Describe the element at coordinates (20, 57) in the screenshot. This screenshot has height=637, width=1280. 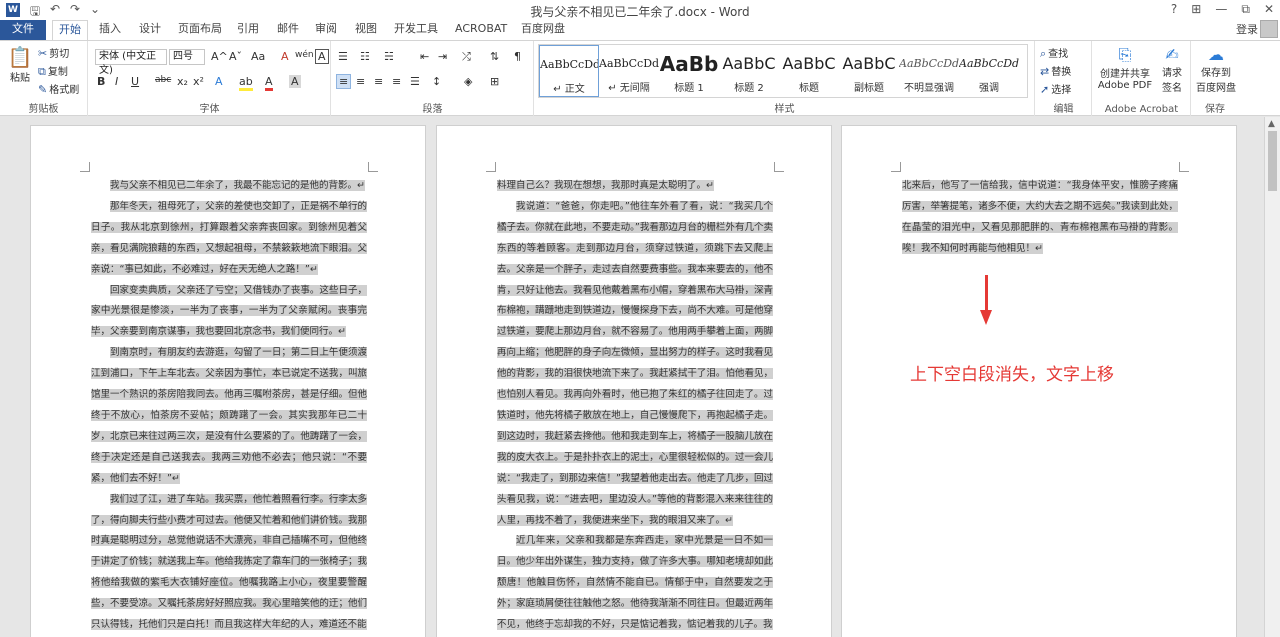
I see `paste-icon: 📋` at that location.